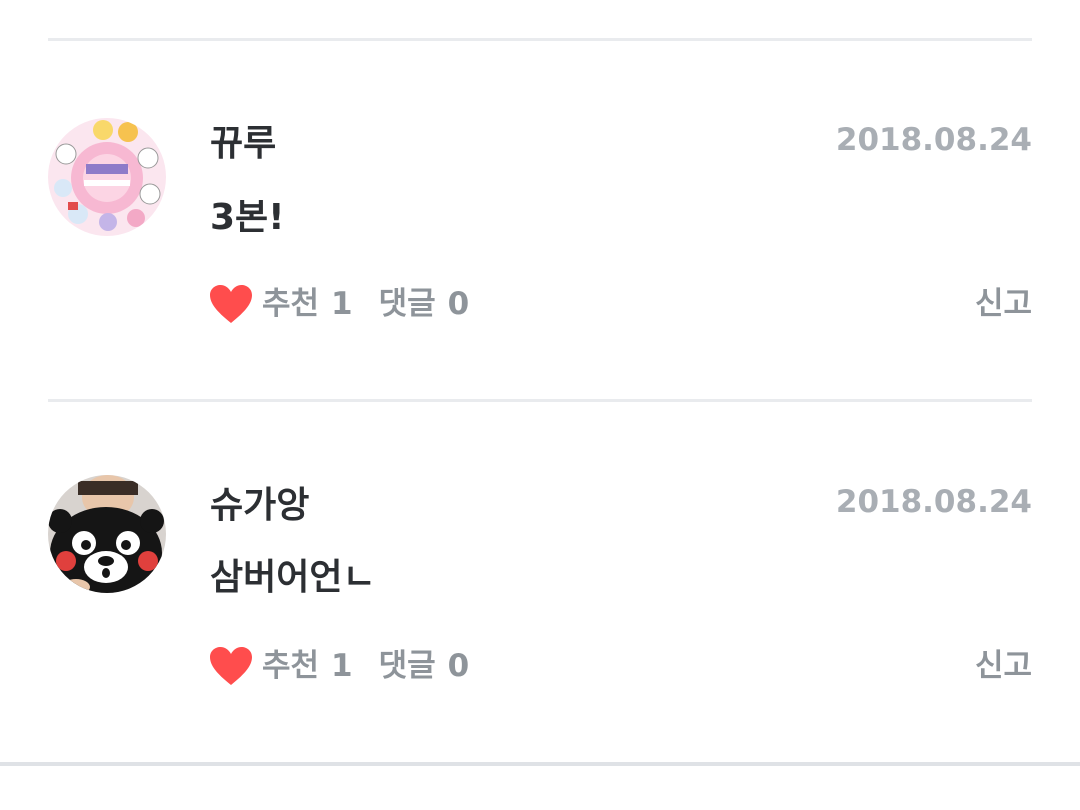 The width and height of the screenshot is (1080, 810). What do you see at coordinates (540, 764) in the screenshot?
I see `bottom-divider` at bounding box center [540, 764].